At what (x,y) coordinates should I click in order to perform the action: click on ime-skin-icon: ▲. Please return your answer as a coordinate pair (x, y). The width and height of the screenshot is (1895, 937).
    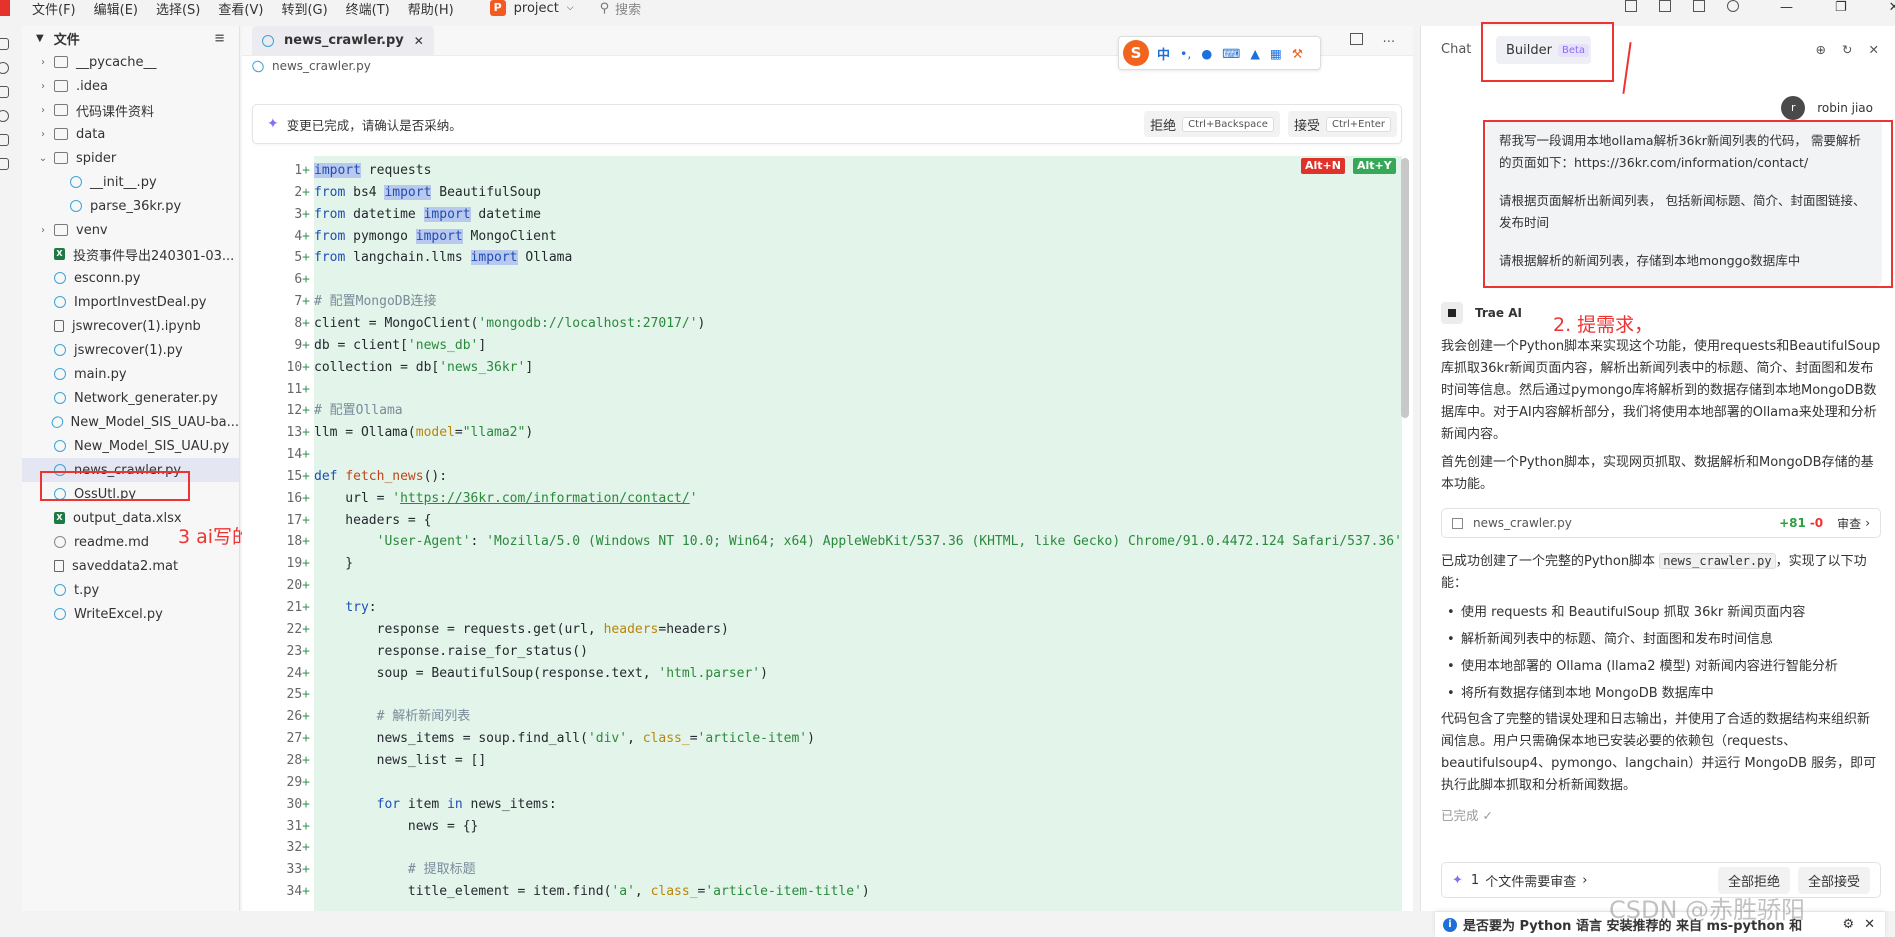
    Looking at the image, I should click on (1255, 53).